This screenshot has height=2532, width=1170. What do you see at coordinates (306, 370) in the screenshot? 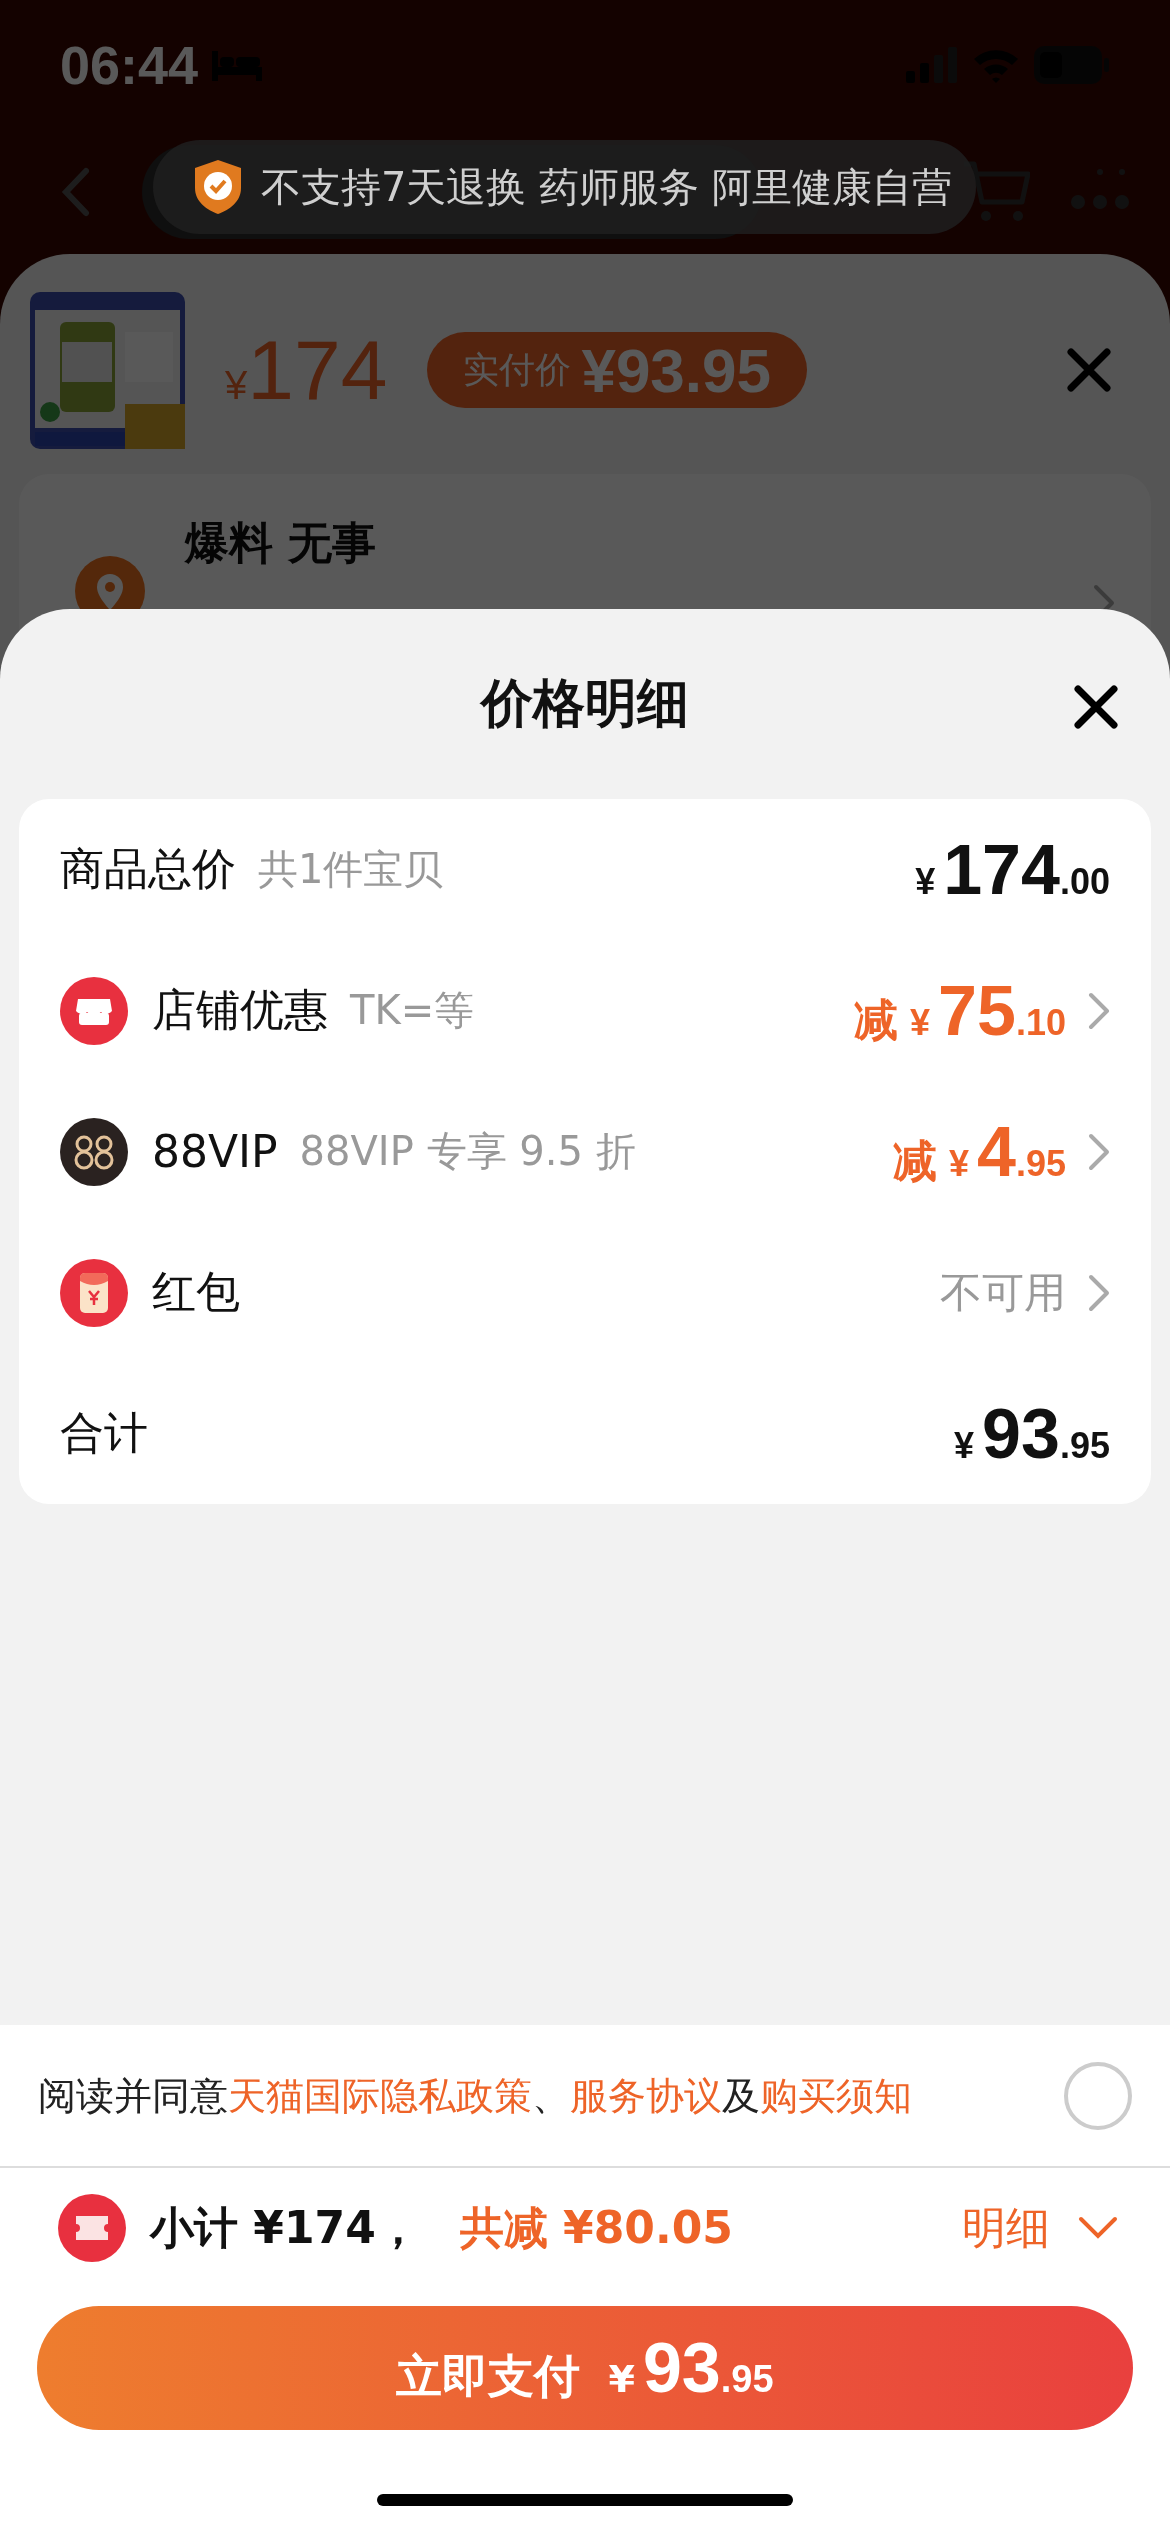
I see `product-price: ¥174` at bounding box center [306, 370].